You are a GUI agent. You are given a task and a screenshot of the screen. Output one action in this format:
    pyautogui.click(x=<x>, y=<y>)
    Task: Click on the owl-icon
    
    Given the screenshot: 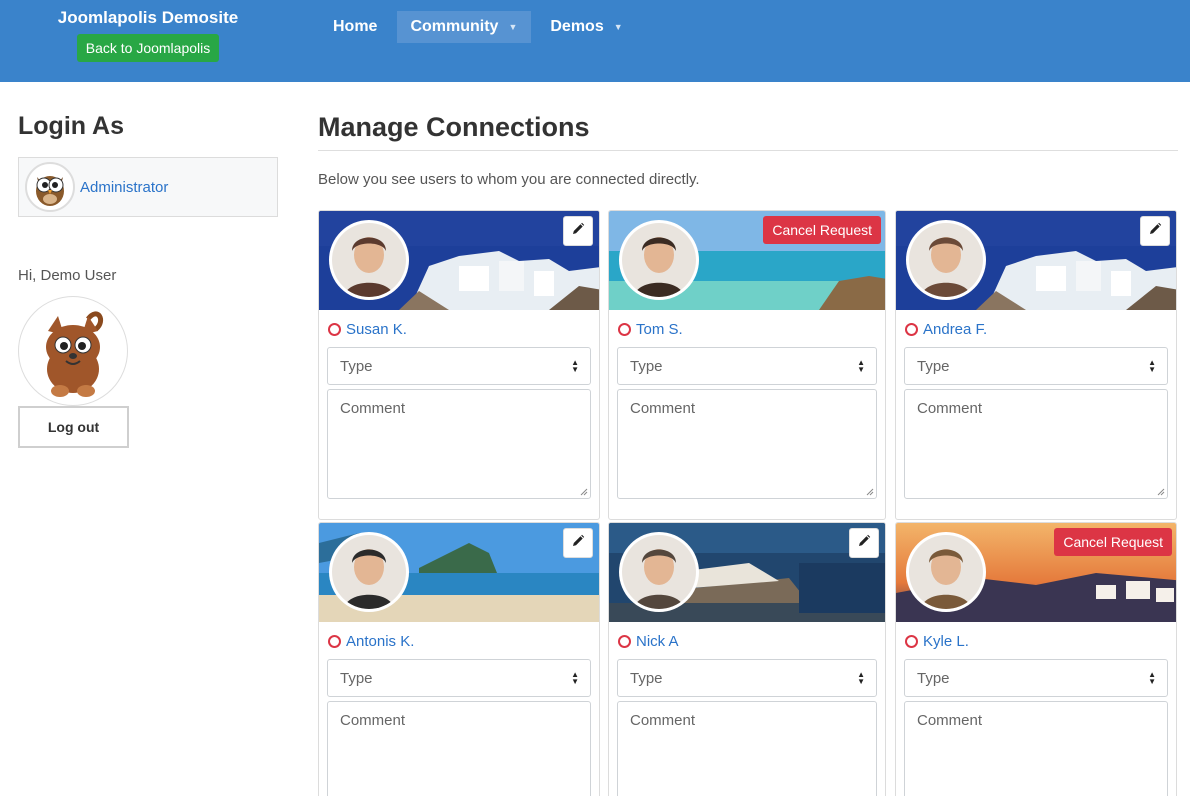 What is the action you would take?
    pyautogui.click(x=50, y=191)
    